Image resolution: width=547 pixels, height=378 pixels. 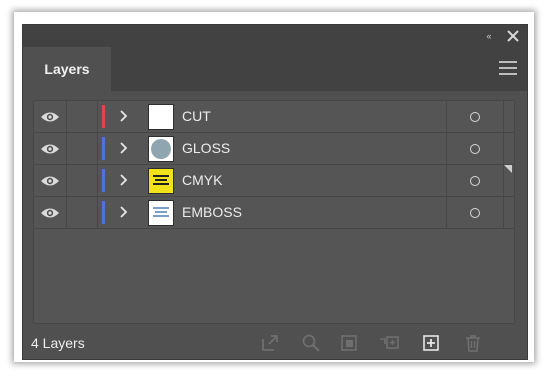 I want to click on close-panel-button, so click(x=513, y=36).